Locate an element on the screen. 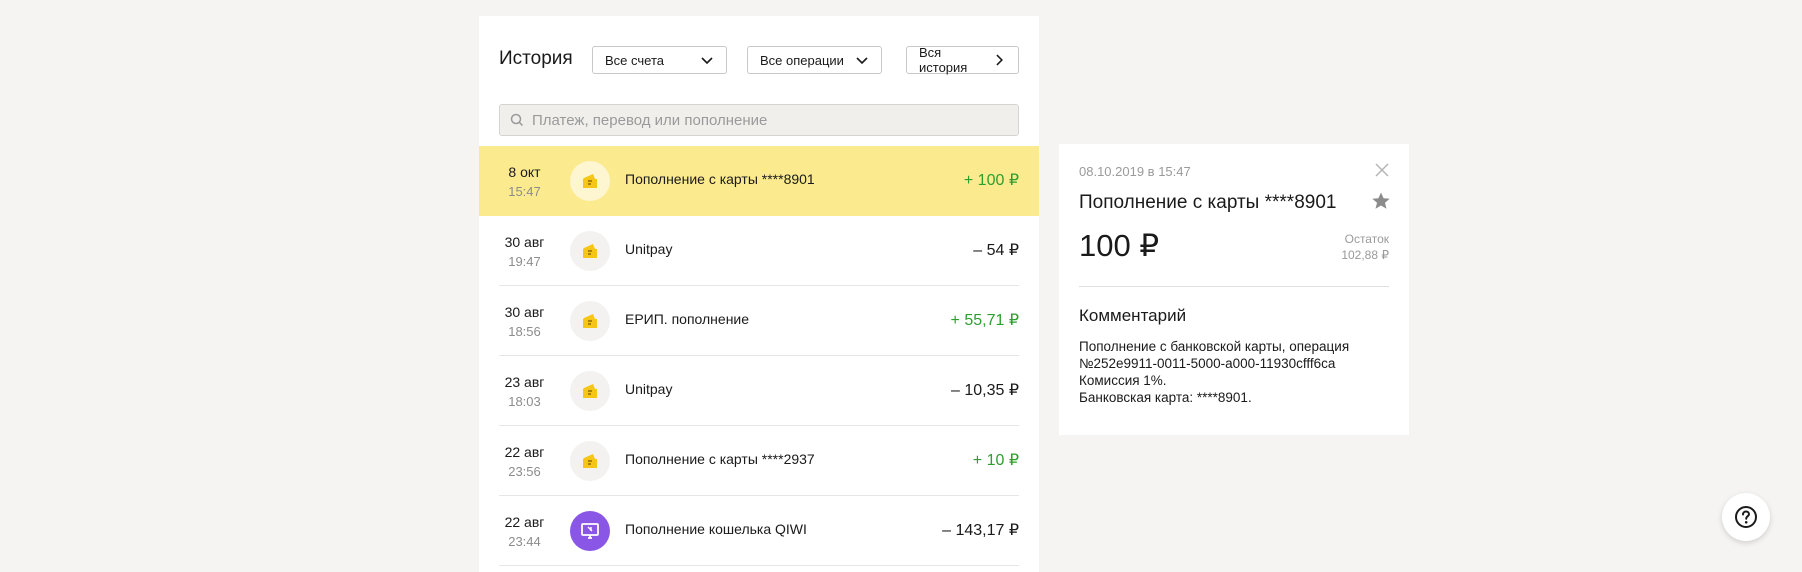 This screenshot has height=572, width=1802. comment-line: Пополнение с банковской карты, операция is located at coordinates (1214, 346).